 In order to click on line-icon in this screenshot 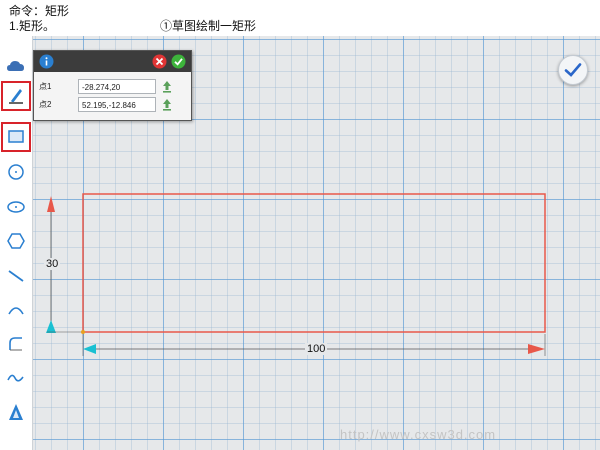, I will do `click(16, 276)`.